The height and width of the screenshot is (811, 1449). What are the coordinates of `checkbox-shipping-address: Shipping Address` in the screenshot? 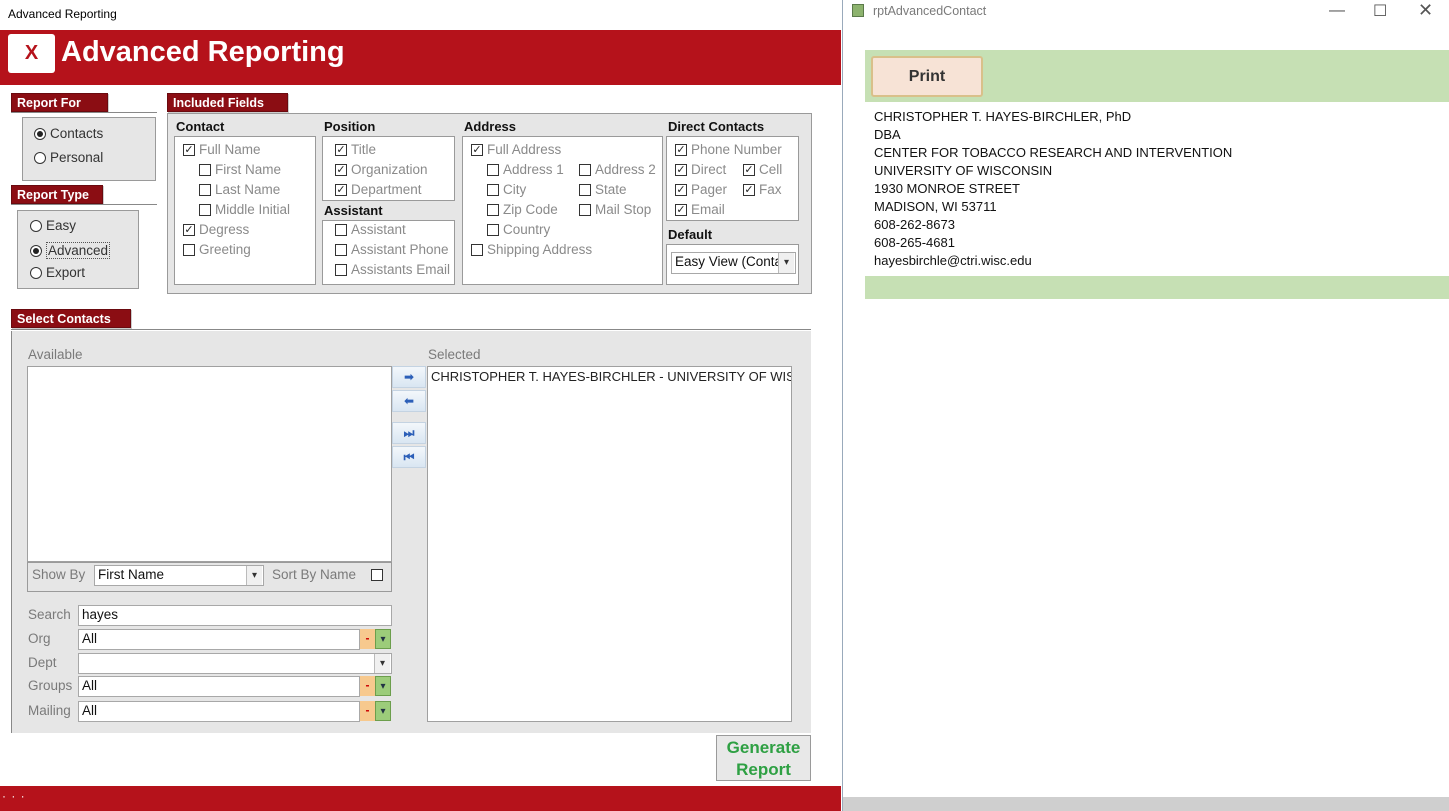 It's located at (531, 249).